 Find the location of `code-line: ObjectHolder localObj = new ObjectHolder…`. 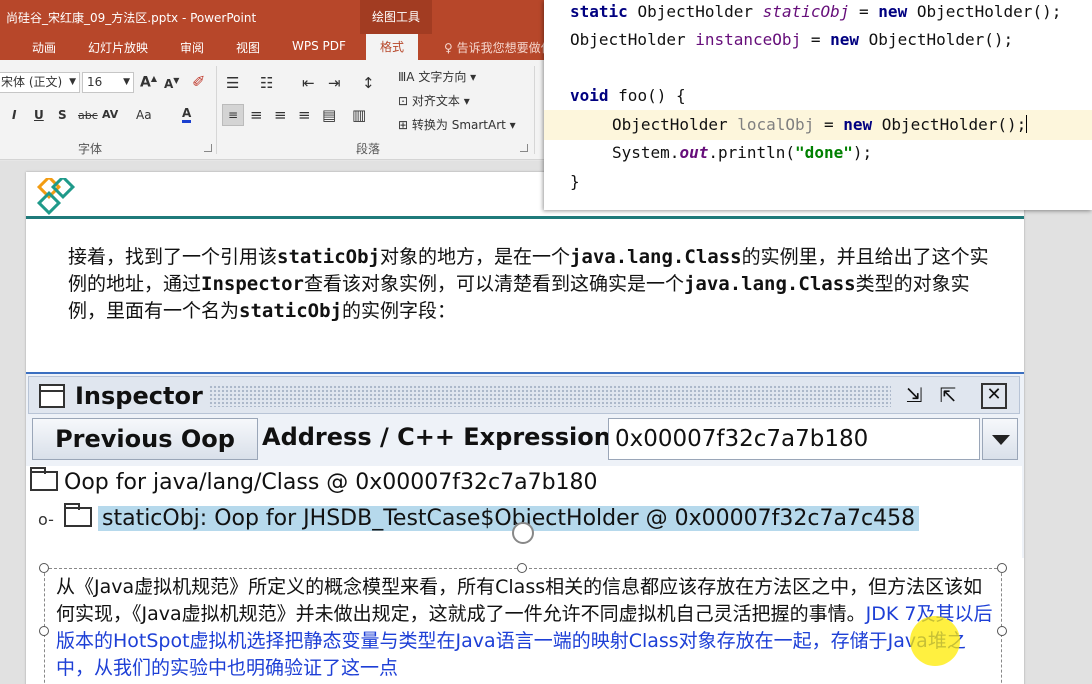

code-line: ObjectHolder localObj = new ObjectHolder… is located at coordinates (820, 124).